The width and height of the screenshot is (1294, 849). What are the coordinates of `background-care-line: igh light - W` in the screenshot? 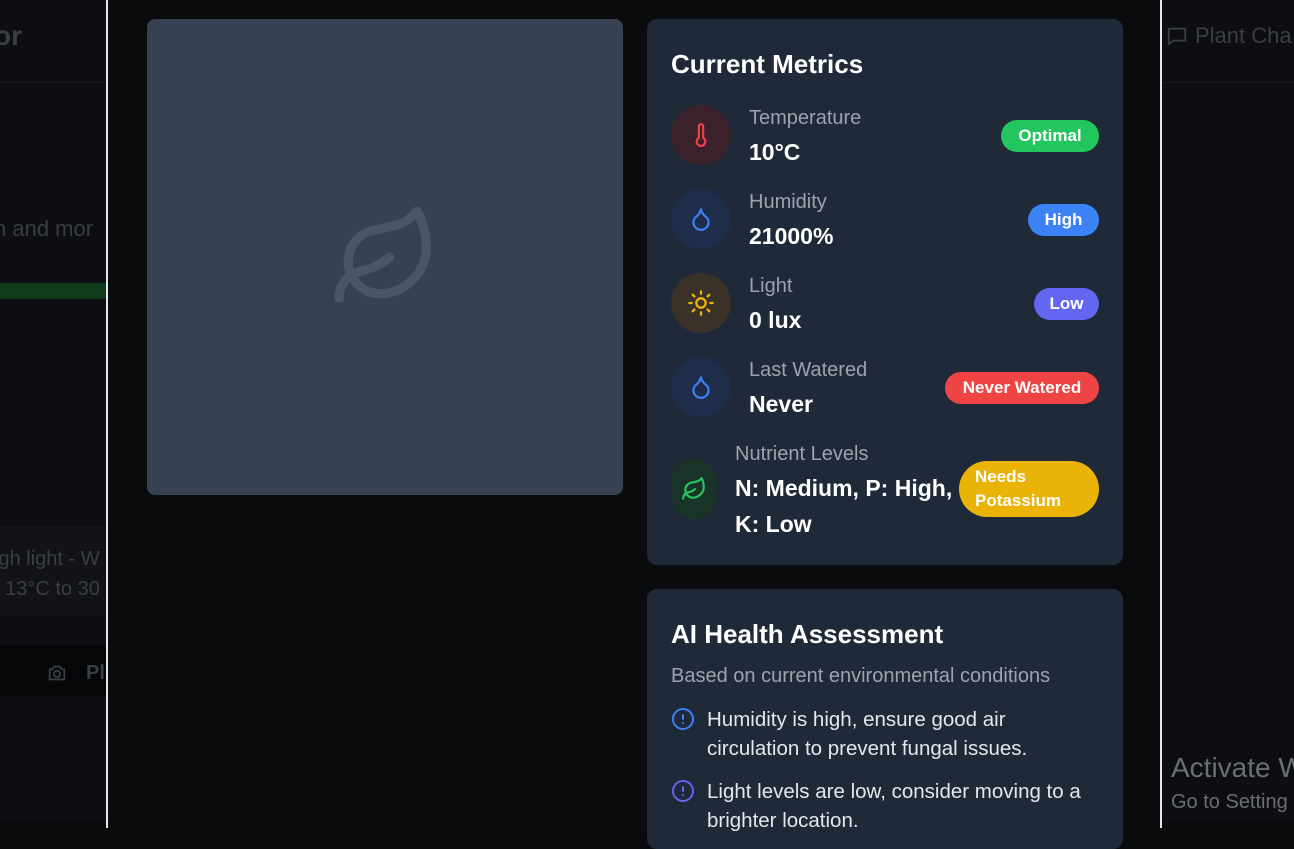 It's located at (50, 559).